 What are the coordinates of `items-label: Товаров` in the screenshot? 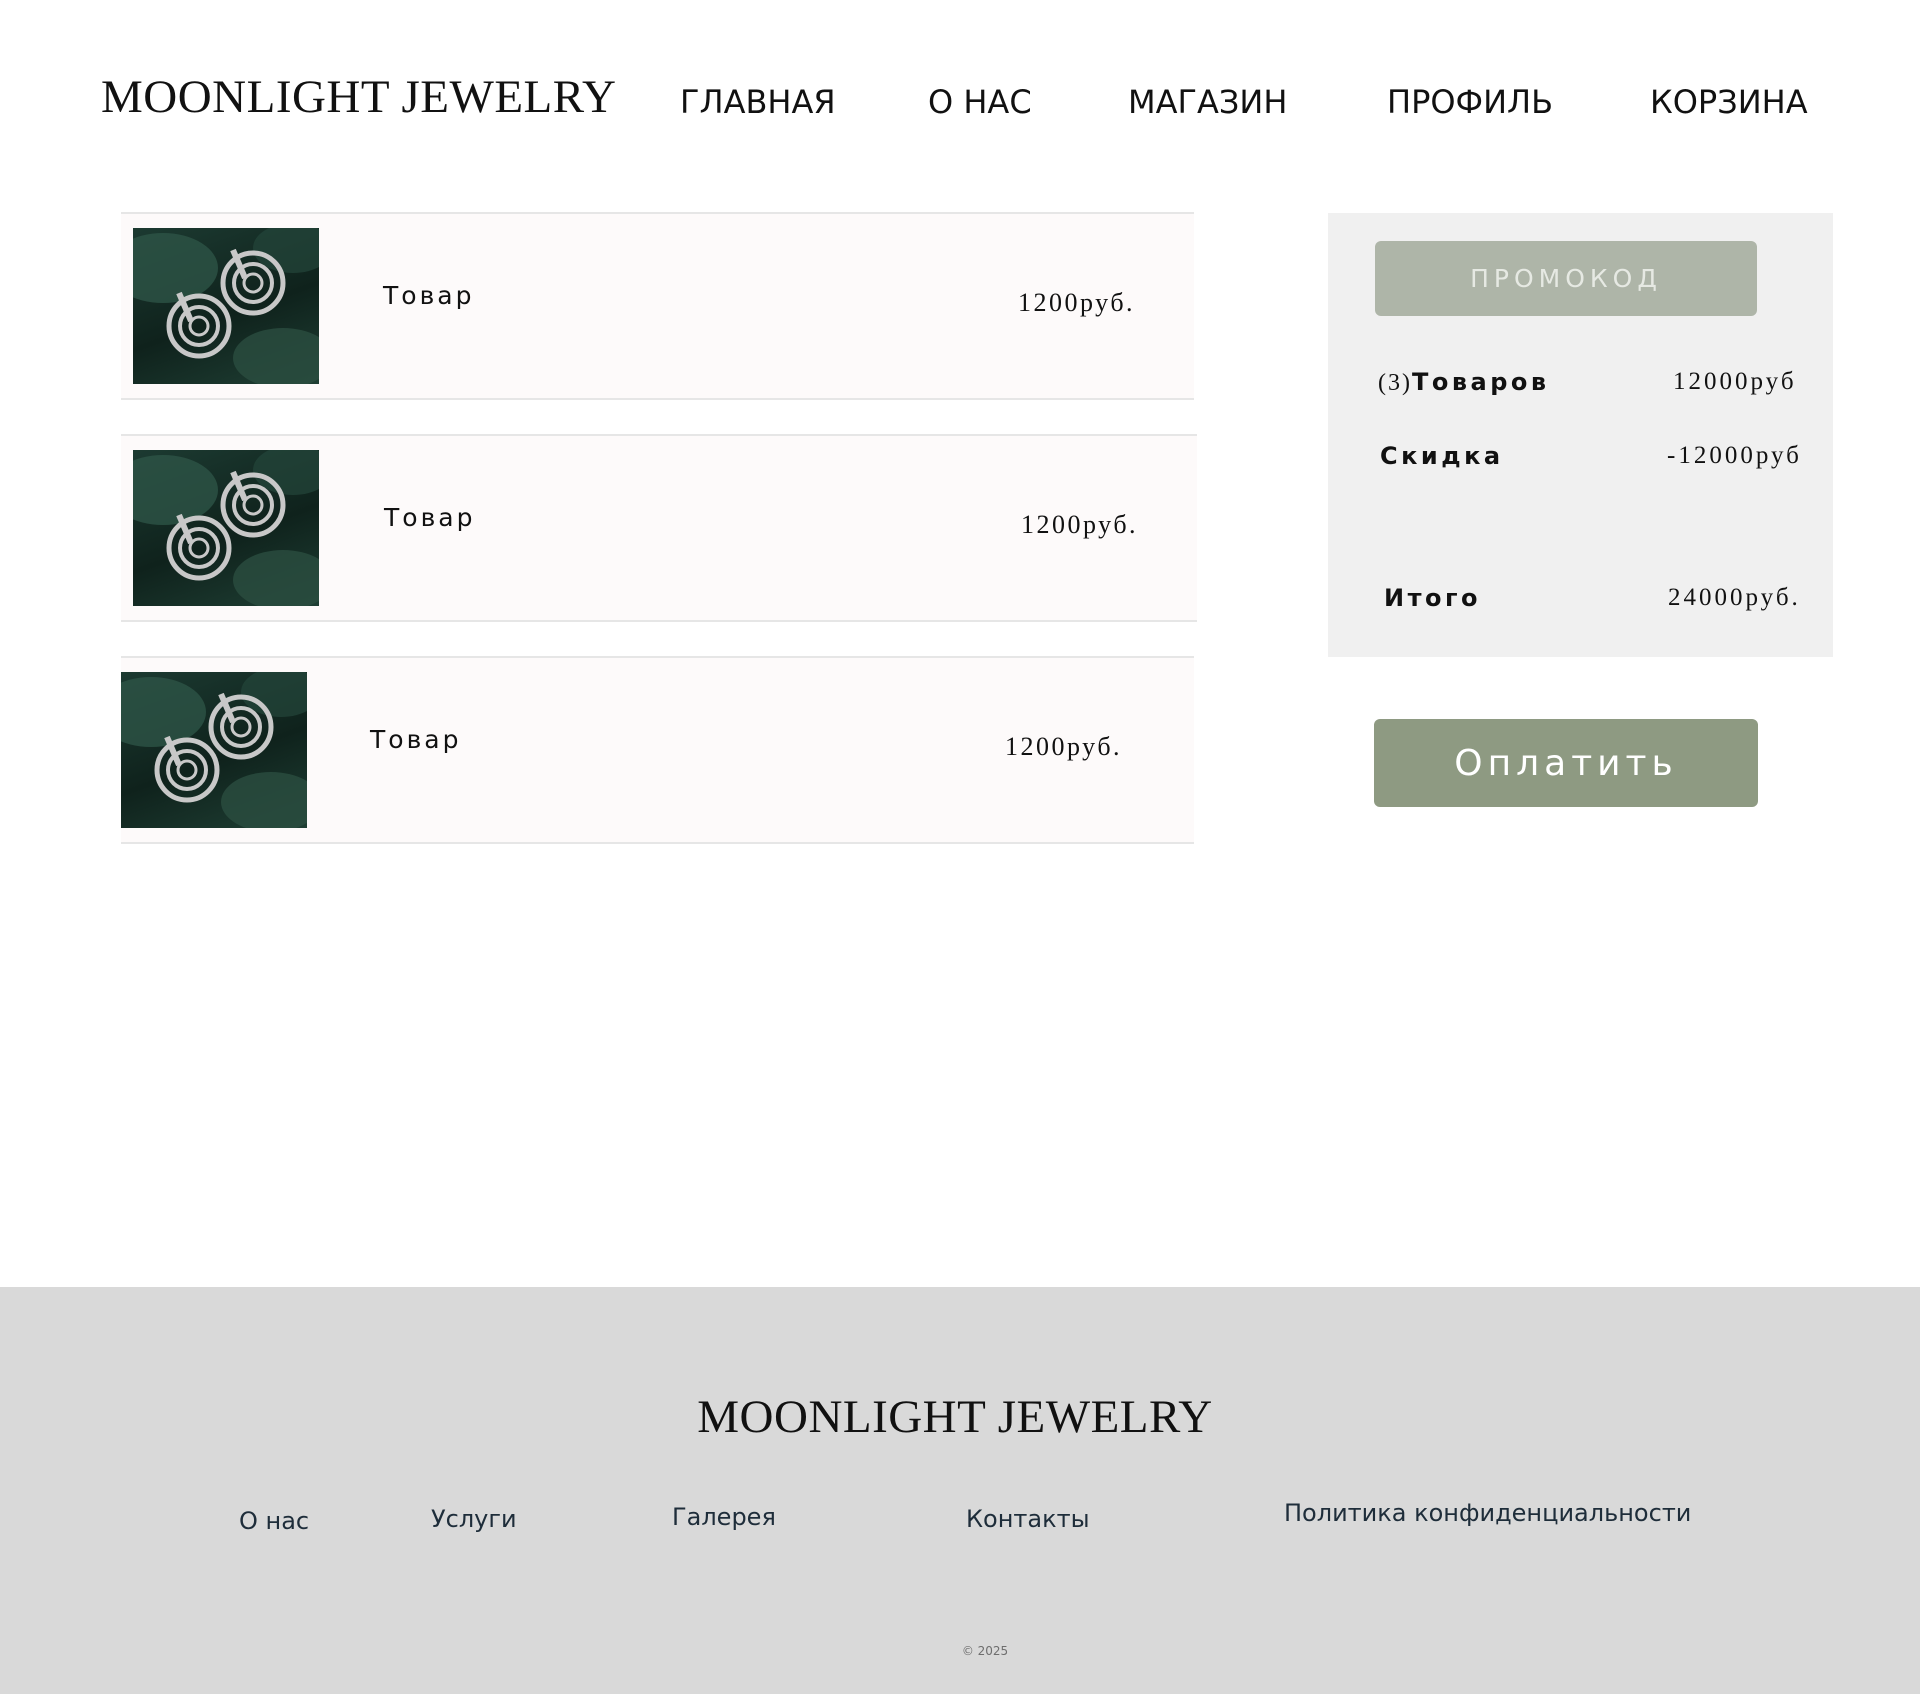 It's located at (1480, 382).